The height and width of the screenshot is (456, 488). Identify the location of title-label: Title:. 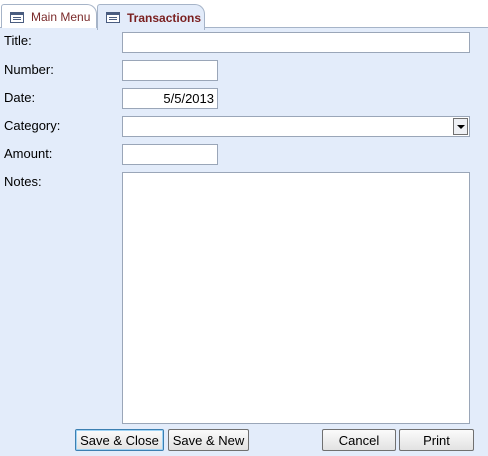
(18, 40).